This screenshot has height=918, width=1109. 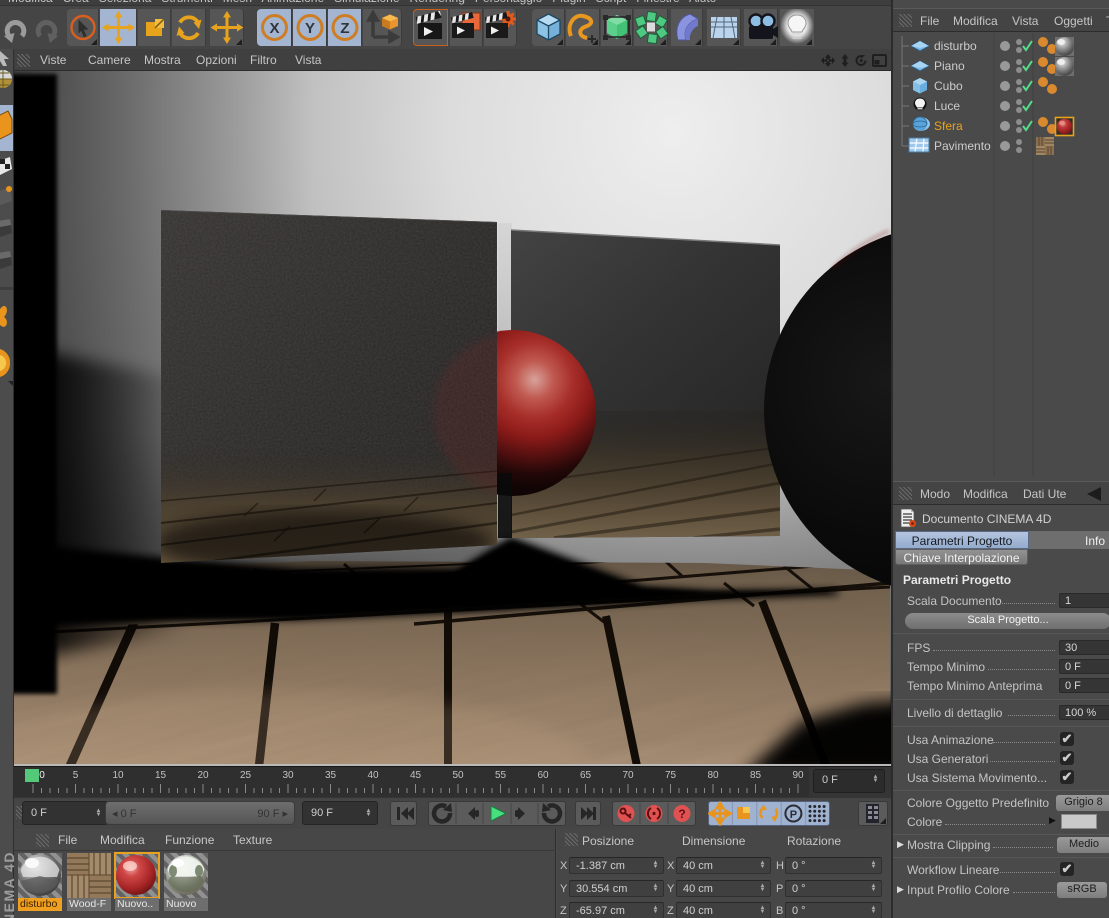 What do you see at coordinates (756, 775) in the screenshot?
I see `svg-text: 85` at bounding box center [756, 775].